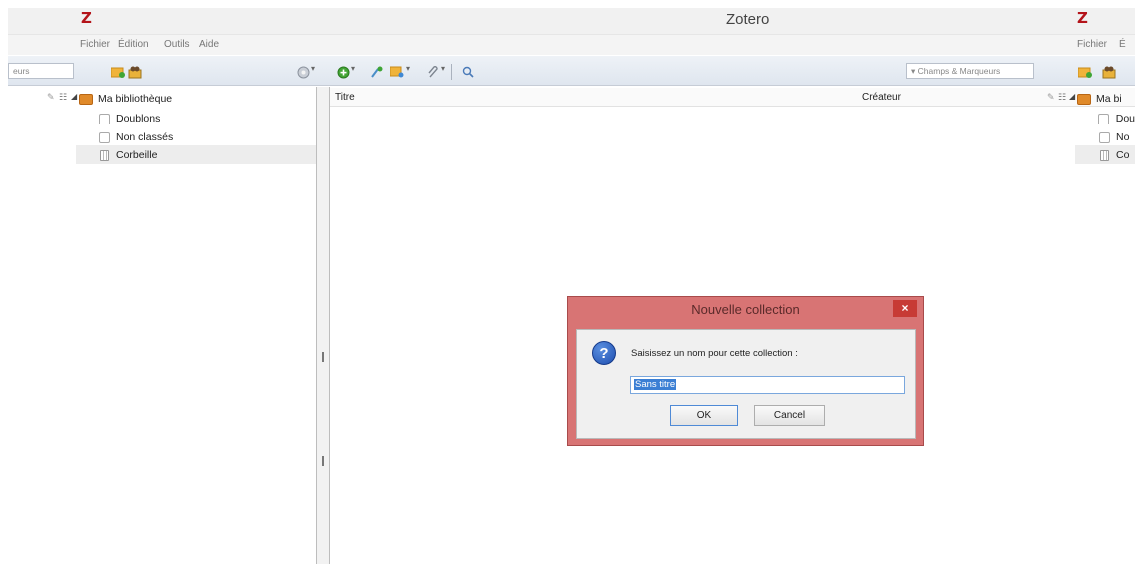 Image resolution: width=1135 pixels, height=564 pixels. I want to click on menu-edition: Édition, so click(133, 44).